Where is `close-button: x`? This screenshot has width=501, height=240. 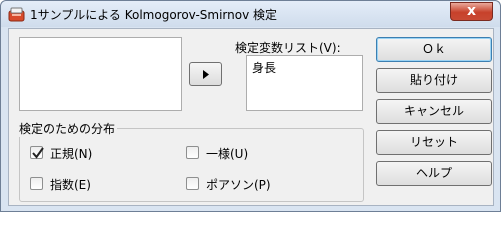 close-button: x is located at coordinates (471, 11).